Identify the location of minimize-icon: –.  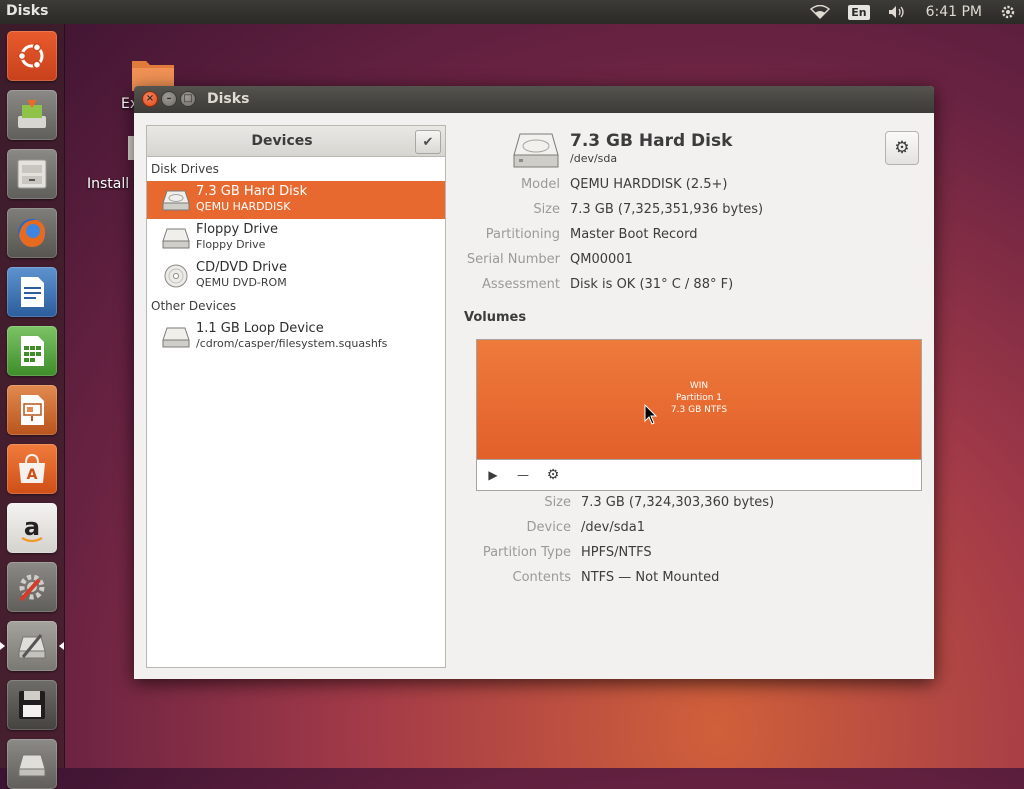
(169, 98).